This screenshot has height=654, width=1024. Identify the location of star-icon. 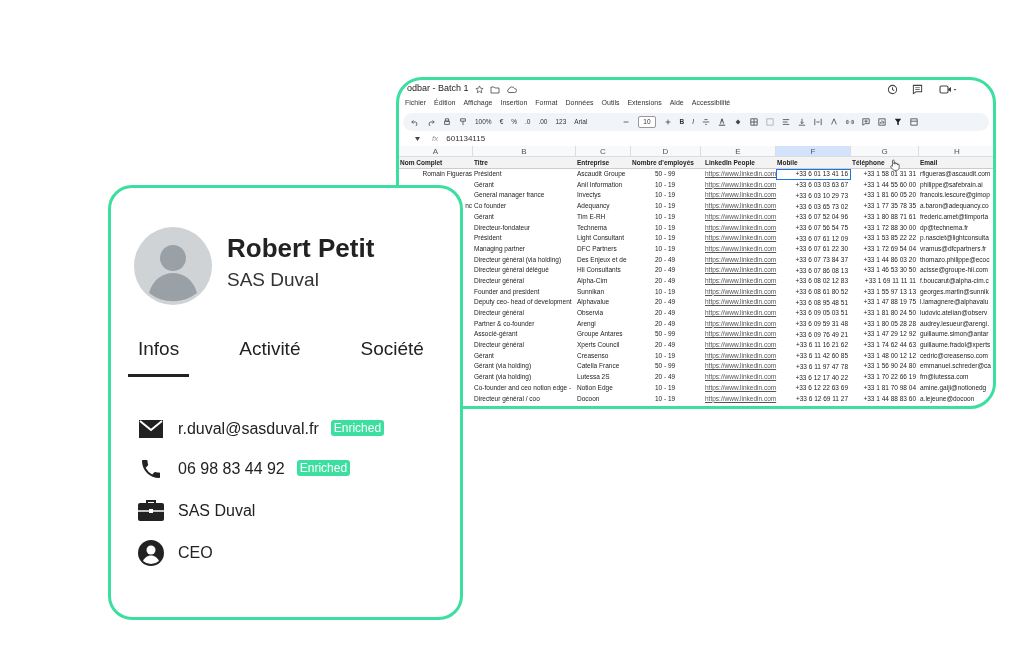
(479, 89).